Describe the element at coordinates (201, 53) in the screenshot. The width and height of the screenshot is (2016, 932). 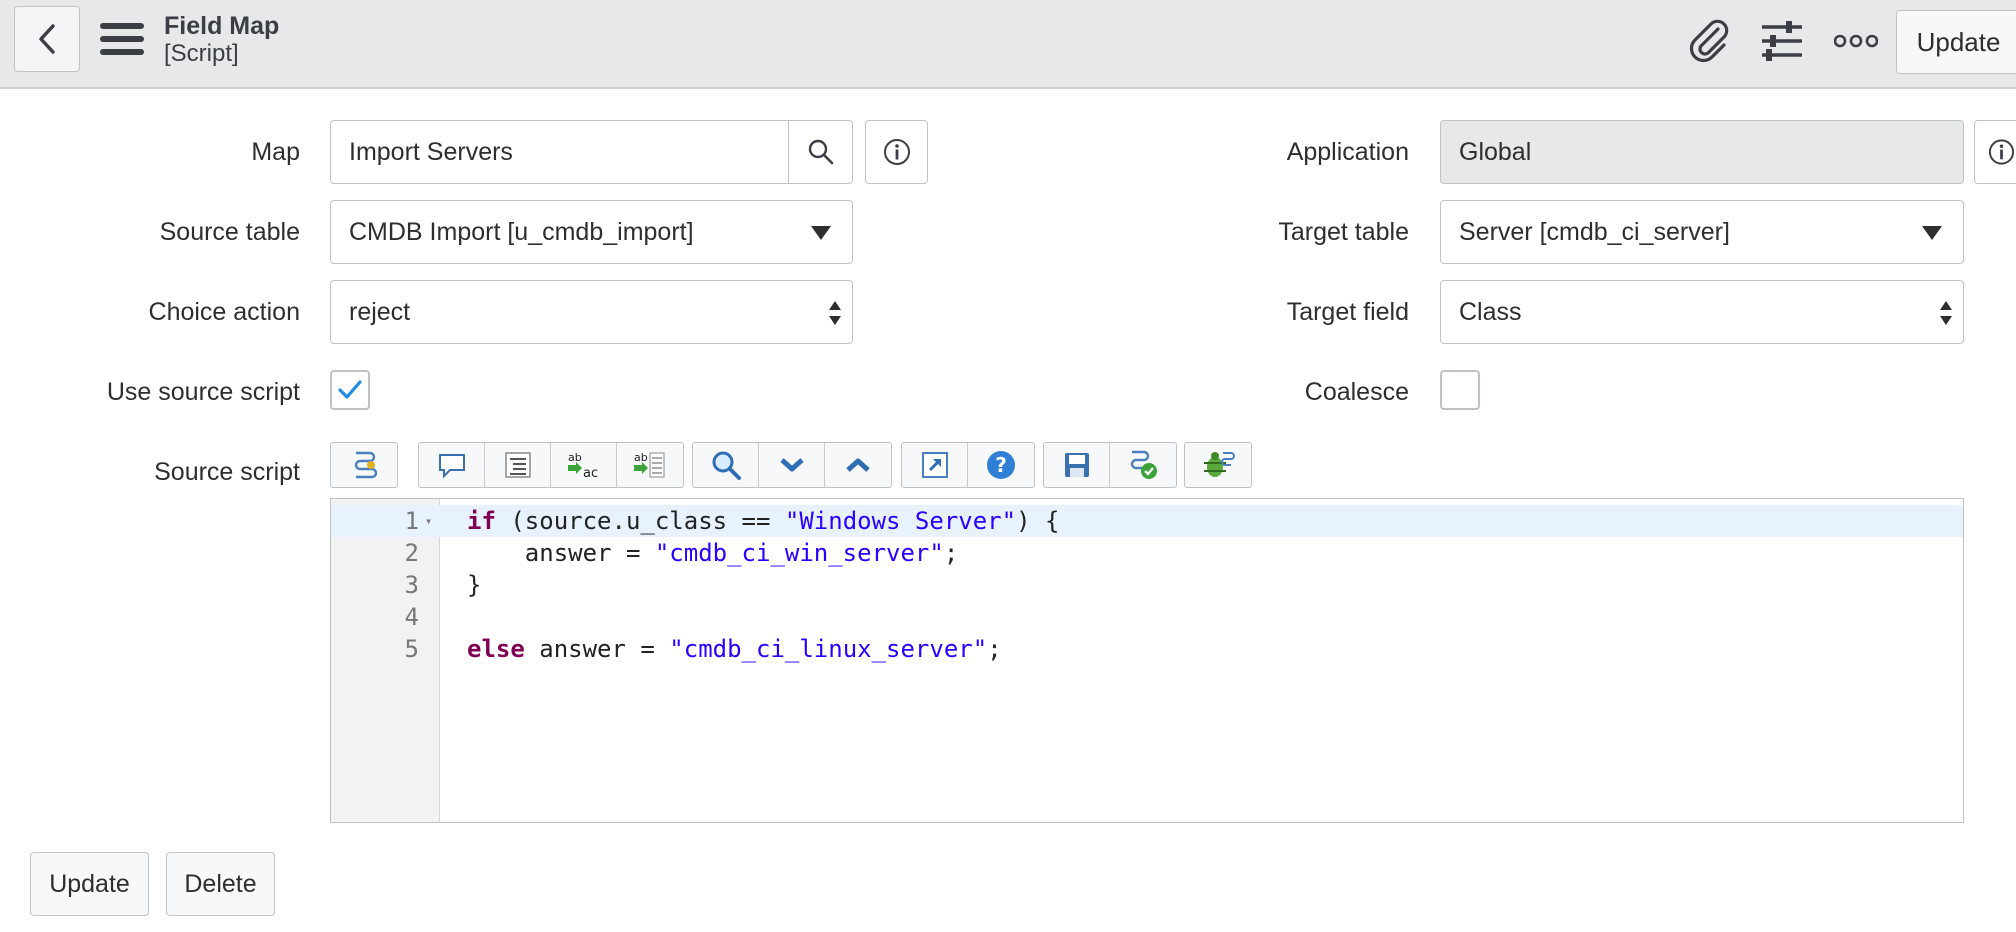
I see `page-subtitle: [Script]` at that location.